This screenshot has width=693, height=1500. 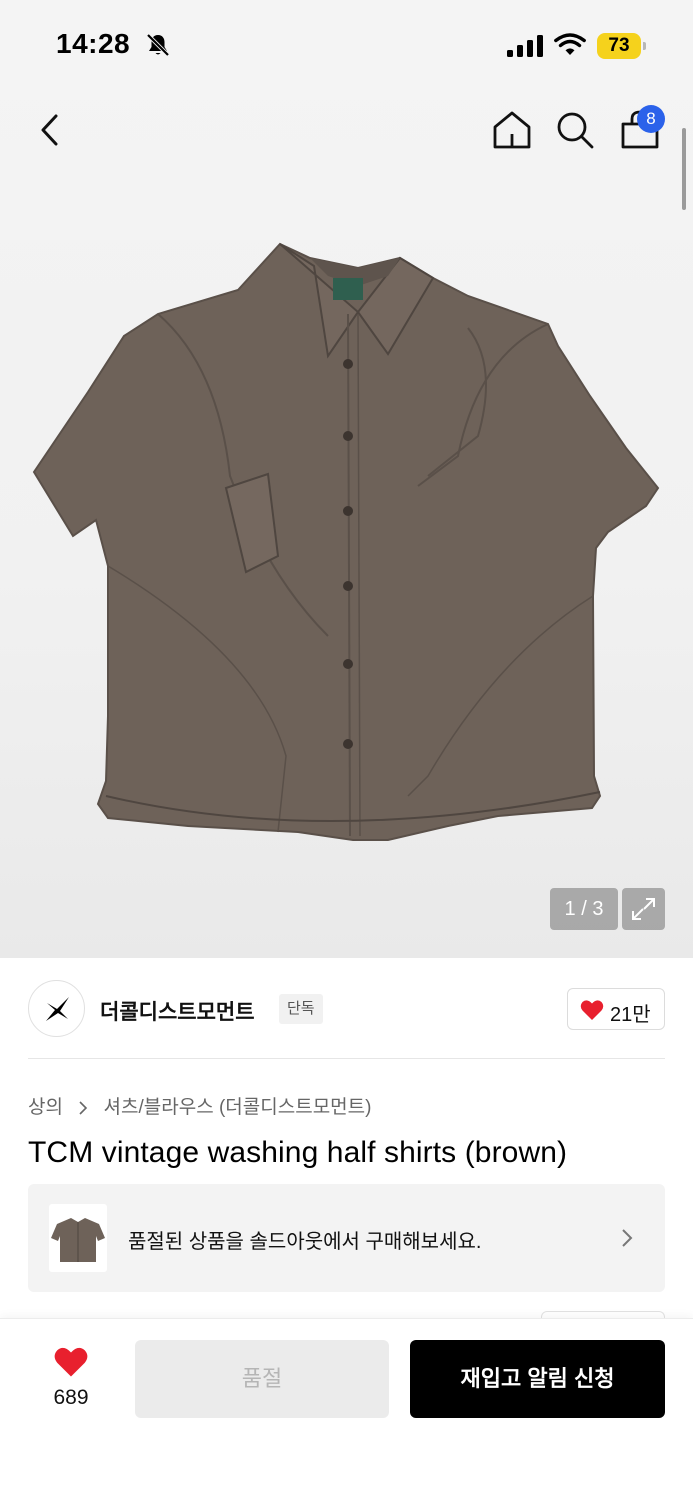 I want to click on breadcrumb-category: 상의, so click(x=45, y=1105).